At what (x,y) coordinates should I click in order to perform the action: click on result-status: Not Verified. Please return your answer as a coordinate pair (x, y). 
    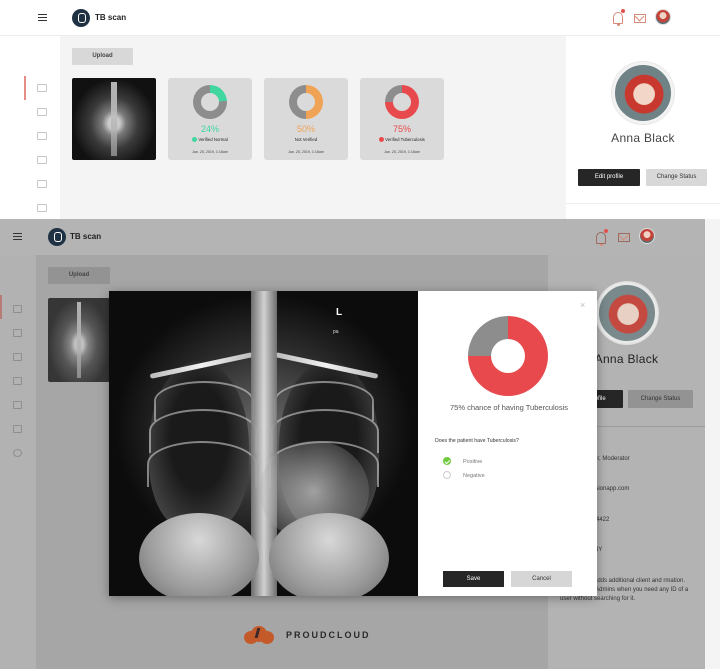
    Looking at the image, I should click on (306, 139).